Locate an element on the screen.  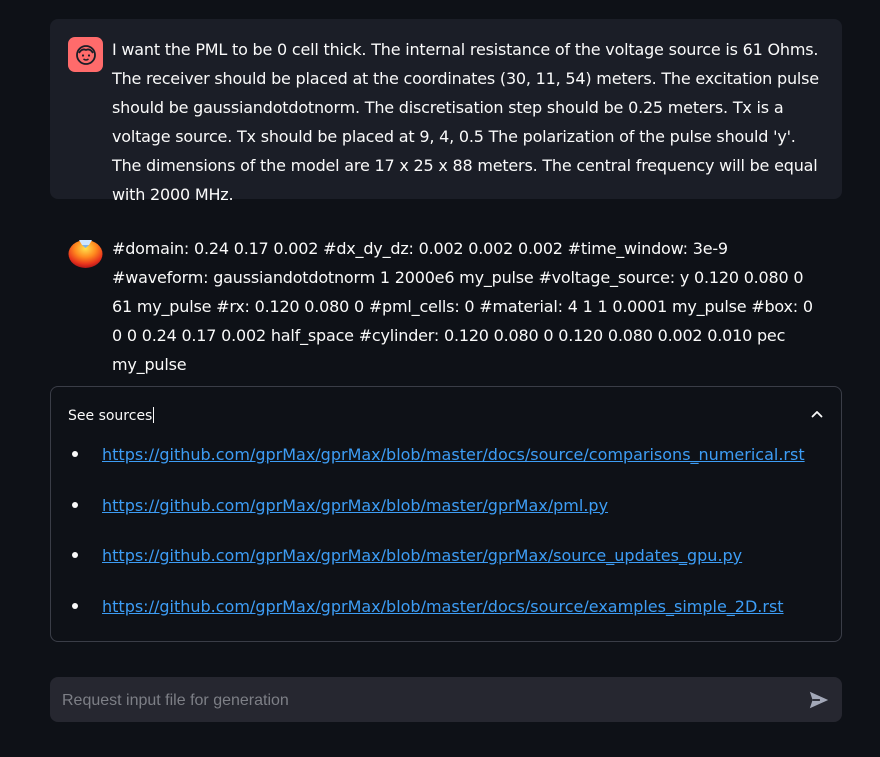
text-cursor is located at coordinates (154, 415).